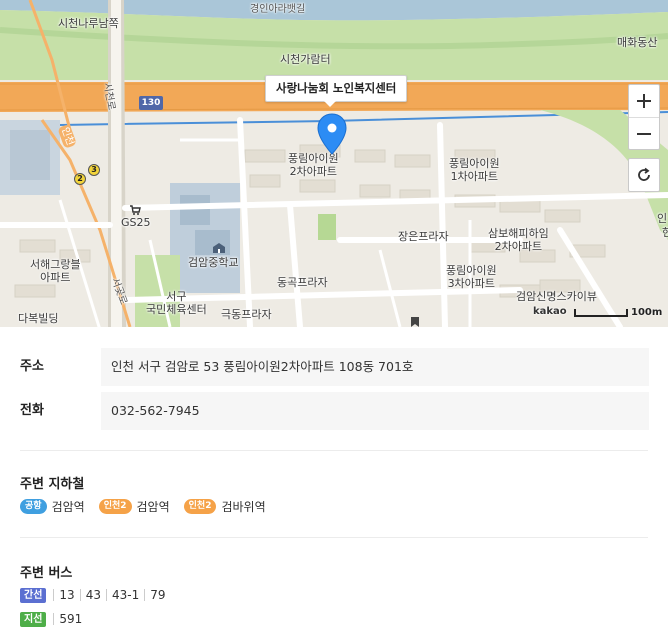  Describe the element at coordinates (243, 506) in the screenshot. I see `subway-station: 검바위역` at that location.